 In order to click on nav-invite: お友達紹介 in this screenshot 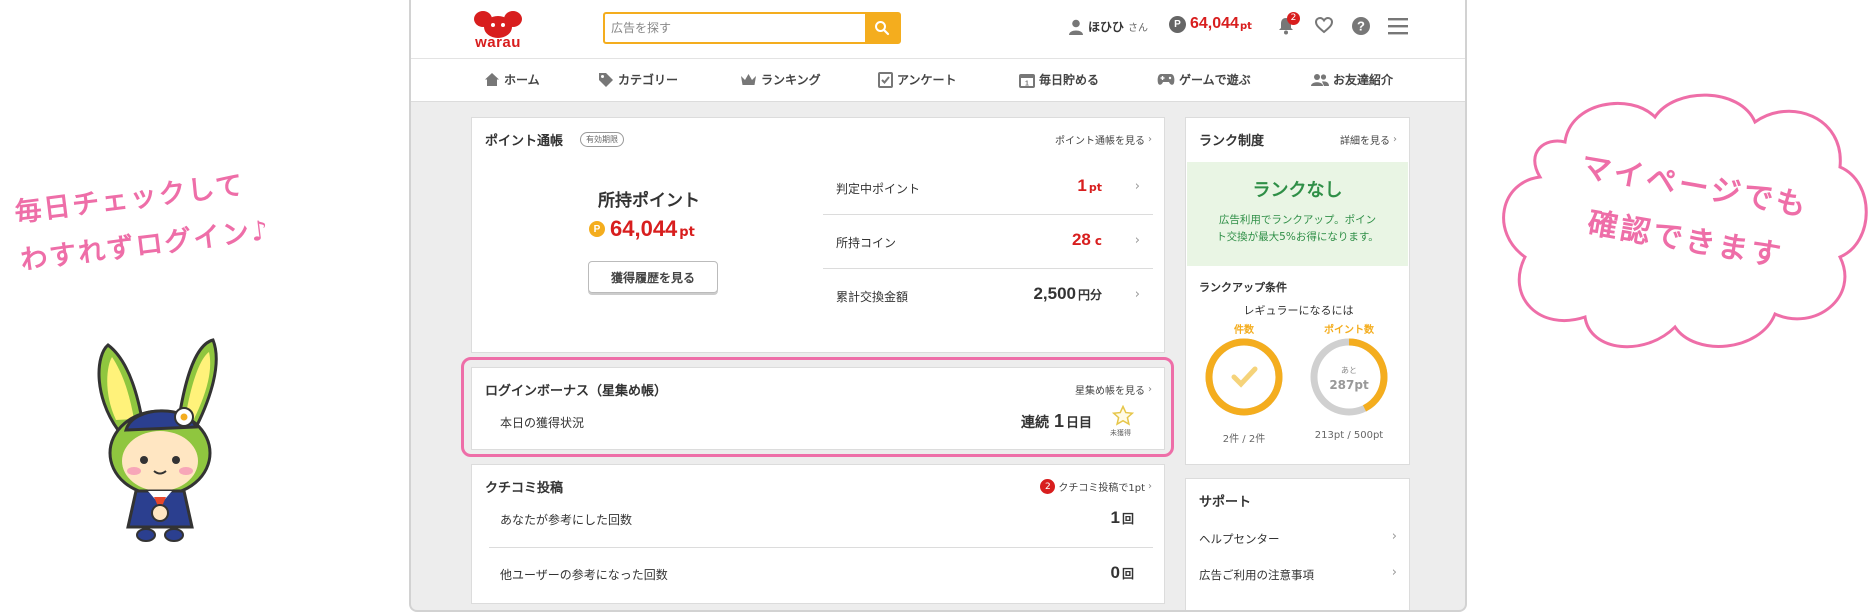, I will do `click(1352, 79)`.